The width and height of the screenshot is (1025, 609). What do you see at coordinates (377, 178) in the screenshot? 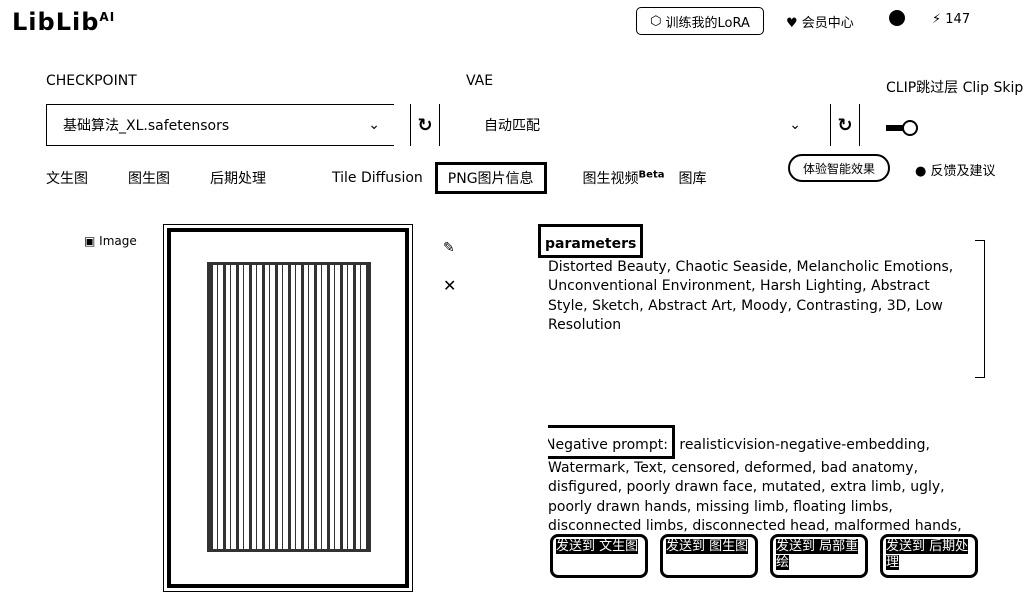
I see `tab-tile-diffusion: Tile Diffusion` at bounding box center [377, 178].